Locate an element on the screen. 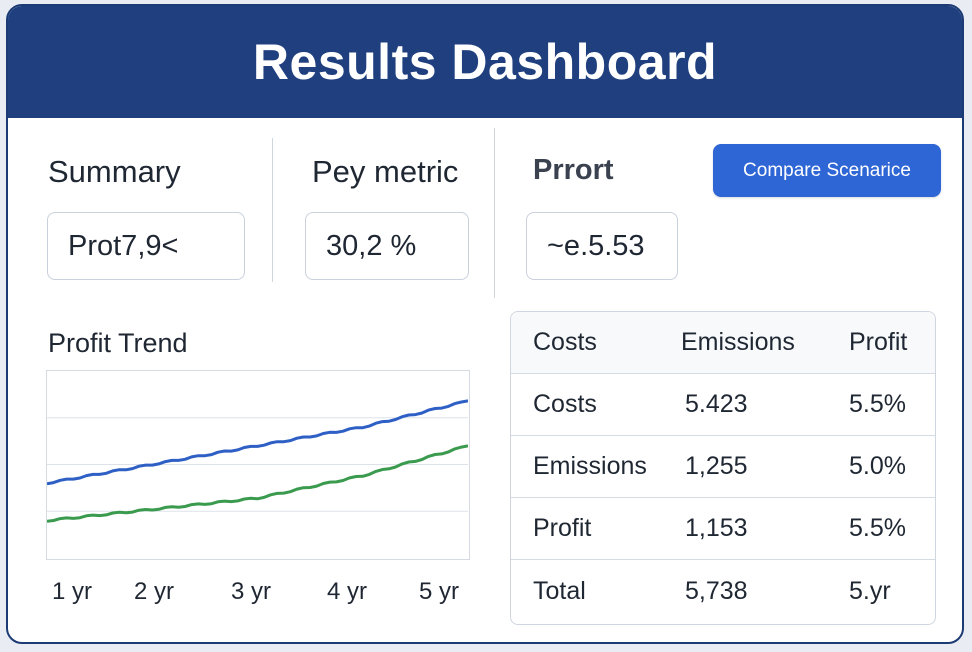  table-cell: 5.yr is located at coordinates (870, 590).